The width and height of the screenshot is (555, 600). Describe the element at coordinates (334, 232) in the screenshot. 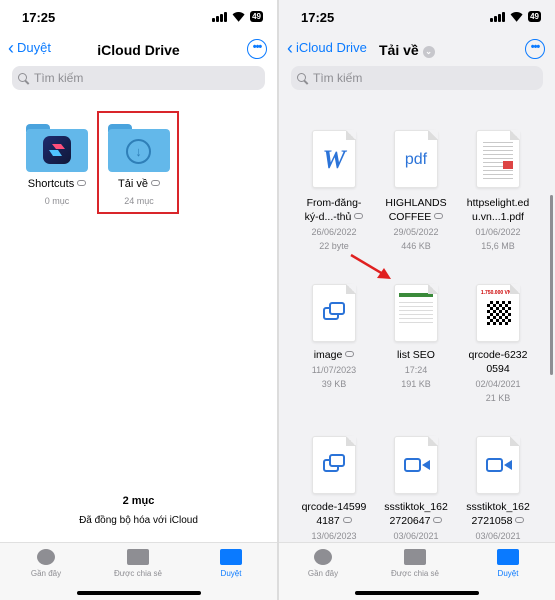

I see `file-date: 26/06/2022` at that location.